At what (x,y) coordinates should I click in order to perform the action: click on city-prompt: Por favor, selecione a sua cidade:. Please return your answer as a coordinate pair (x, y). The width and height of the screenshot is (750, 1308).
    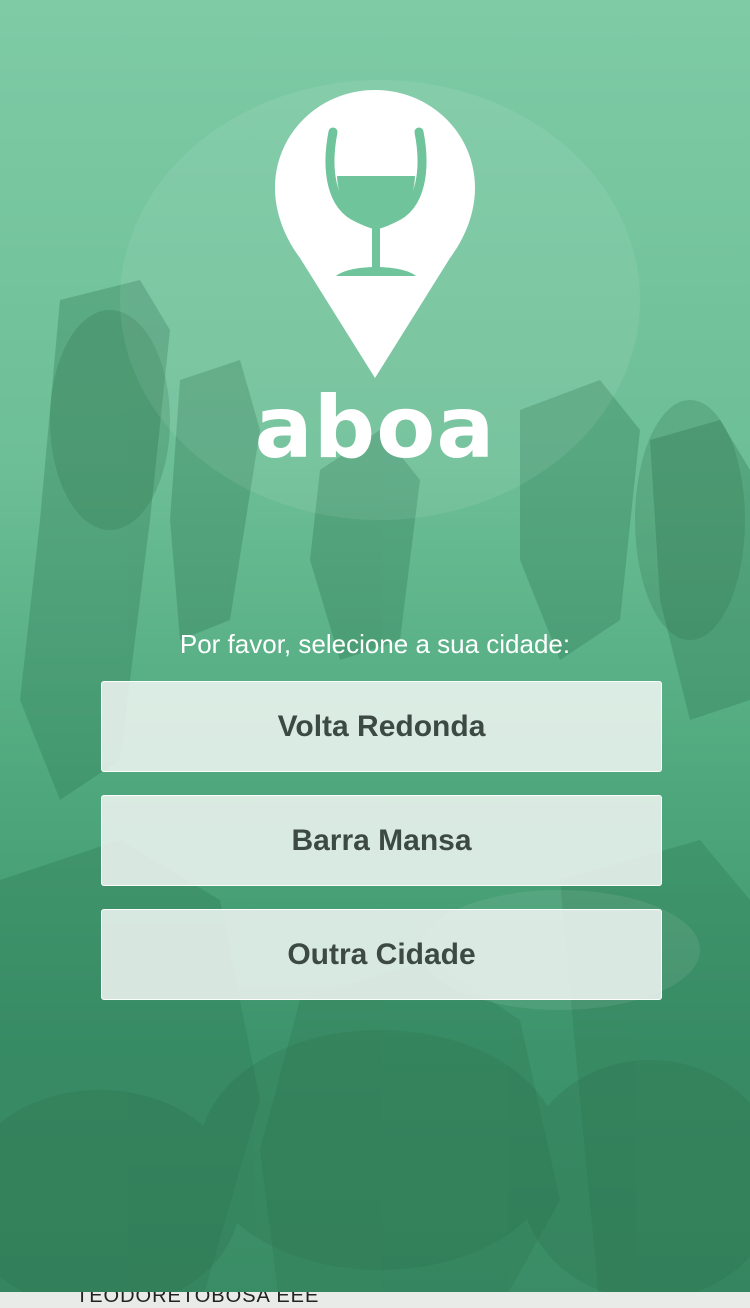
    Looking at the image, I should click on (375, 644).